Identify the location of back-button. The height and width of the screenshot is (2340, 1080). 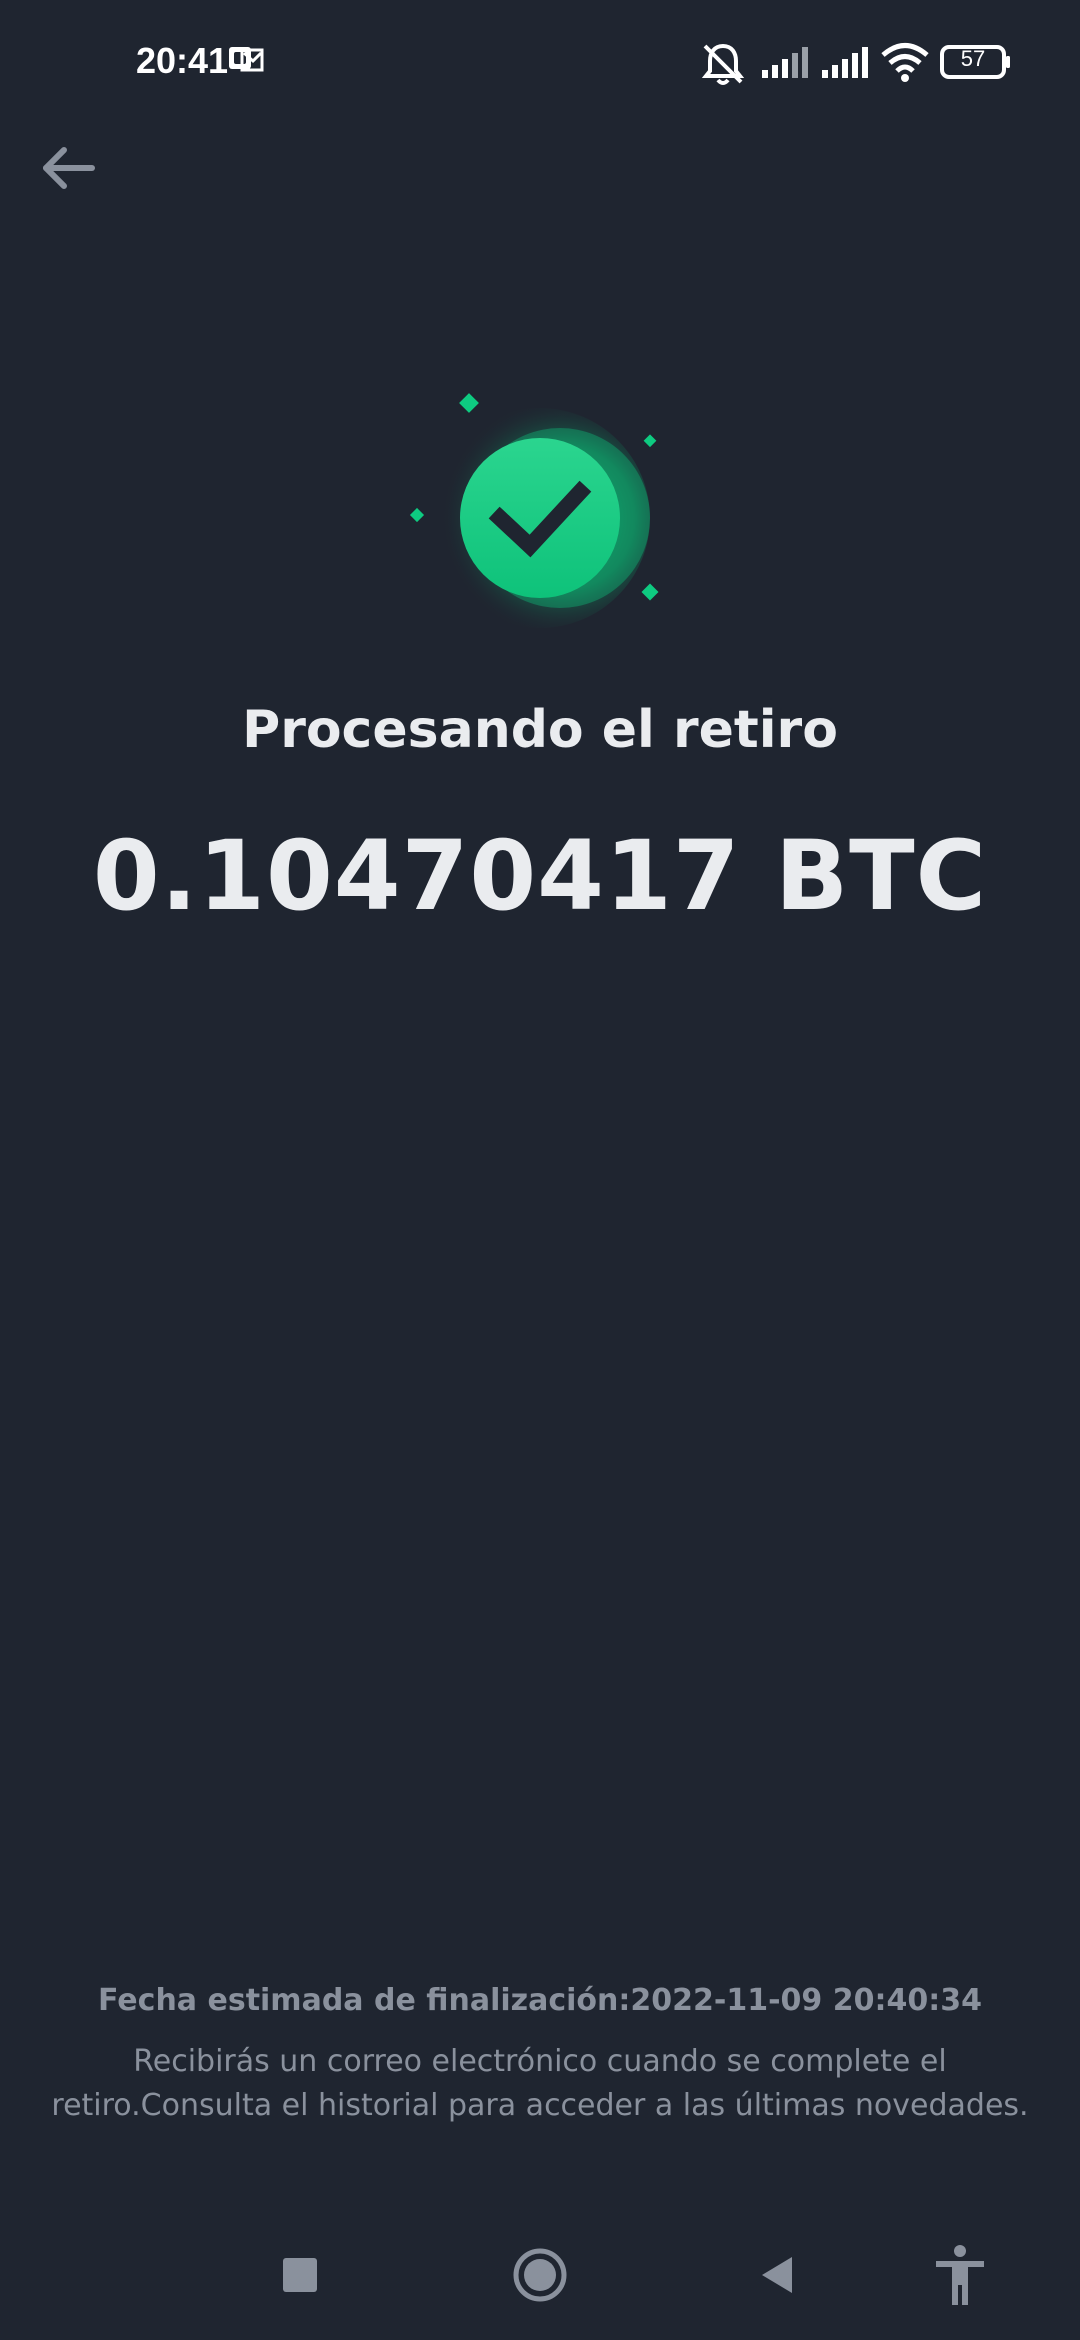
(68, 168).